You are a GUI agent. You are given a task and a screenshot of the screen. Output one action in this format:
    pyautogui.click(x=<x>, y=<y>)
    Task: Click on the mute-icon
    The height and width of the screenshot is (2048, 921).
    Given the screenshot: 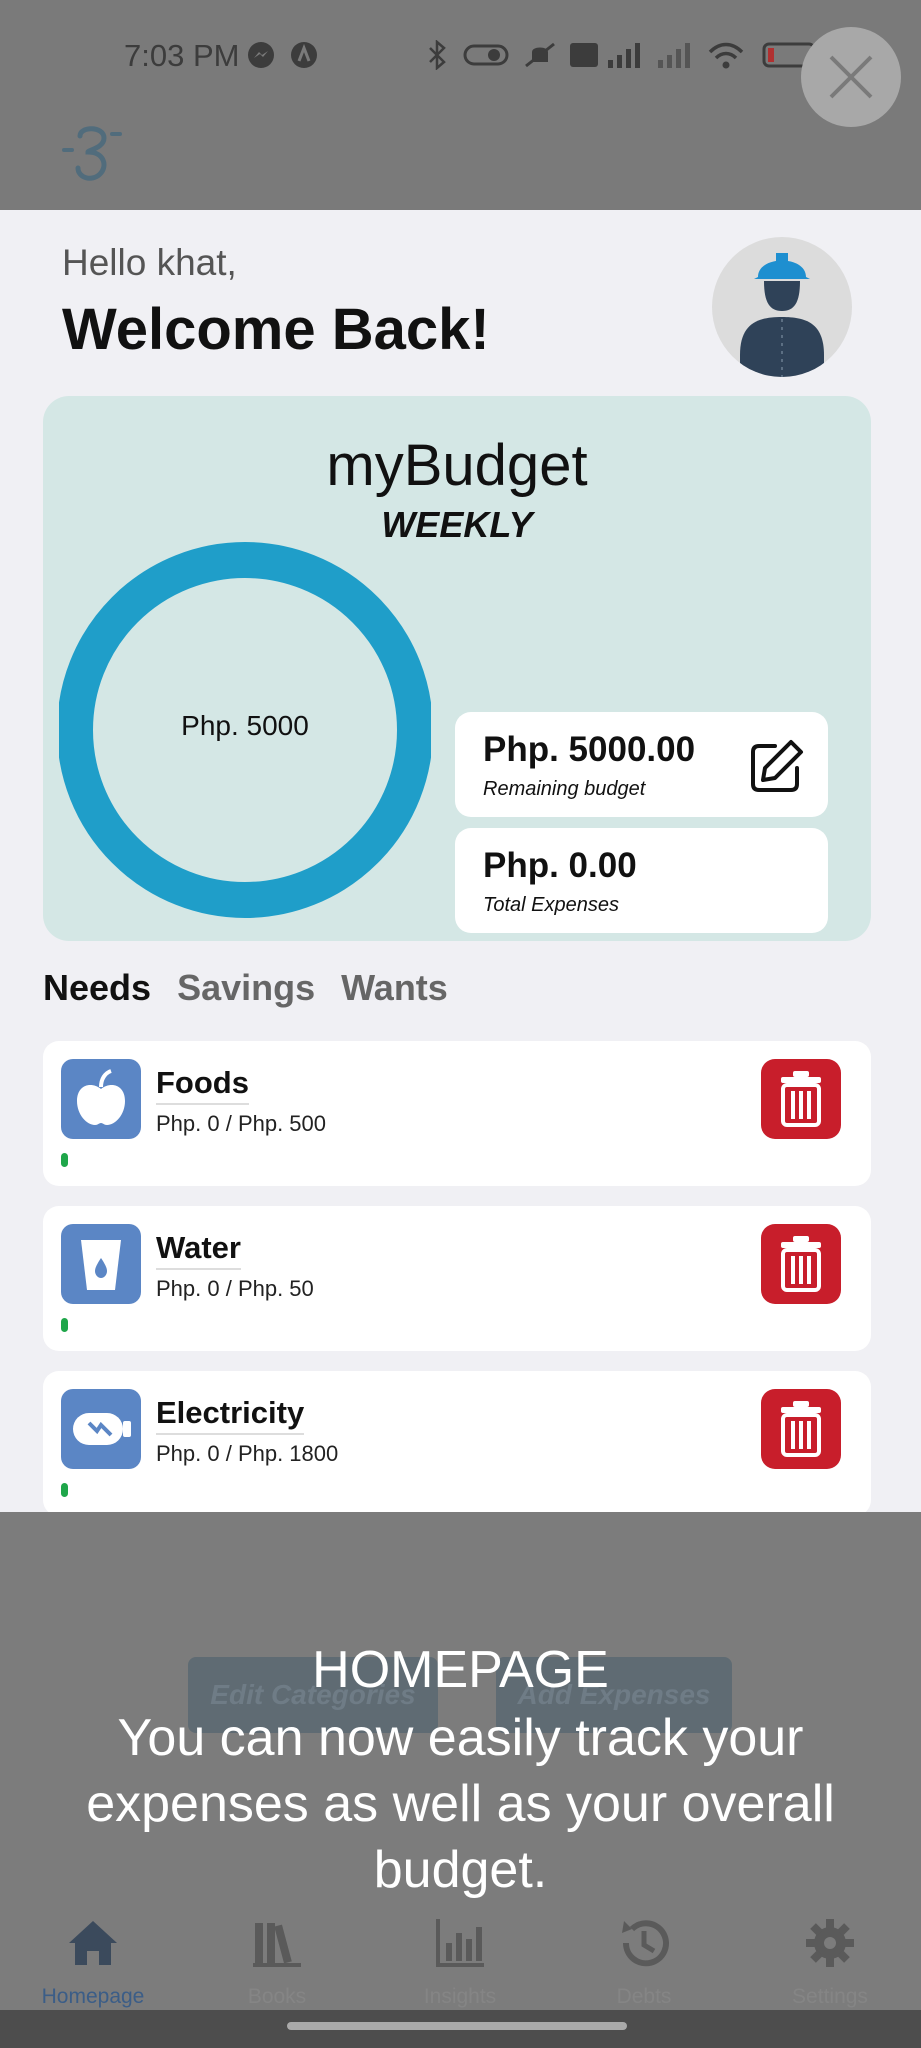 What is the action you would take?
    pyautogui.click(x=540, y=55)
    